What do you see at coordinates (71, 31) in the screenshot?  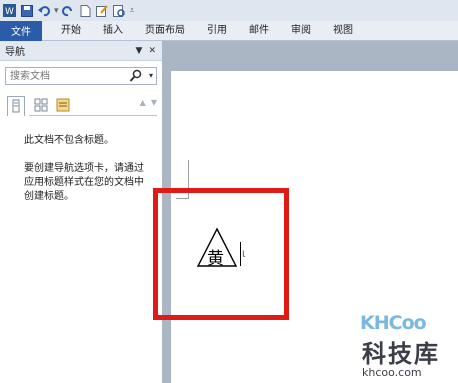 I see `tab-home: 开始` at bounding box center [71, 31].